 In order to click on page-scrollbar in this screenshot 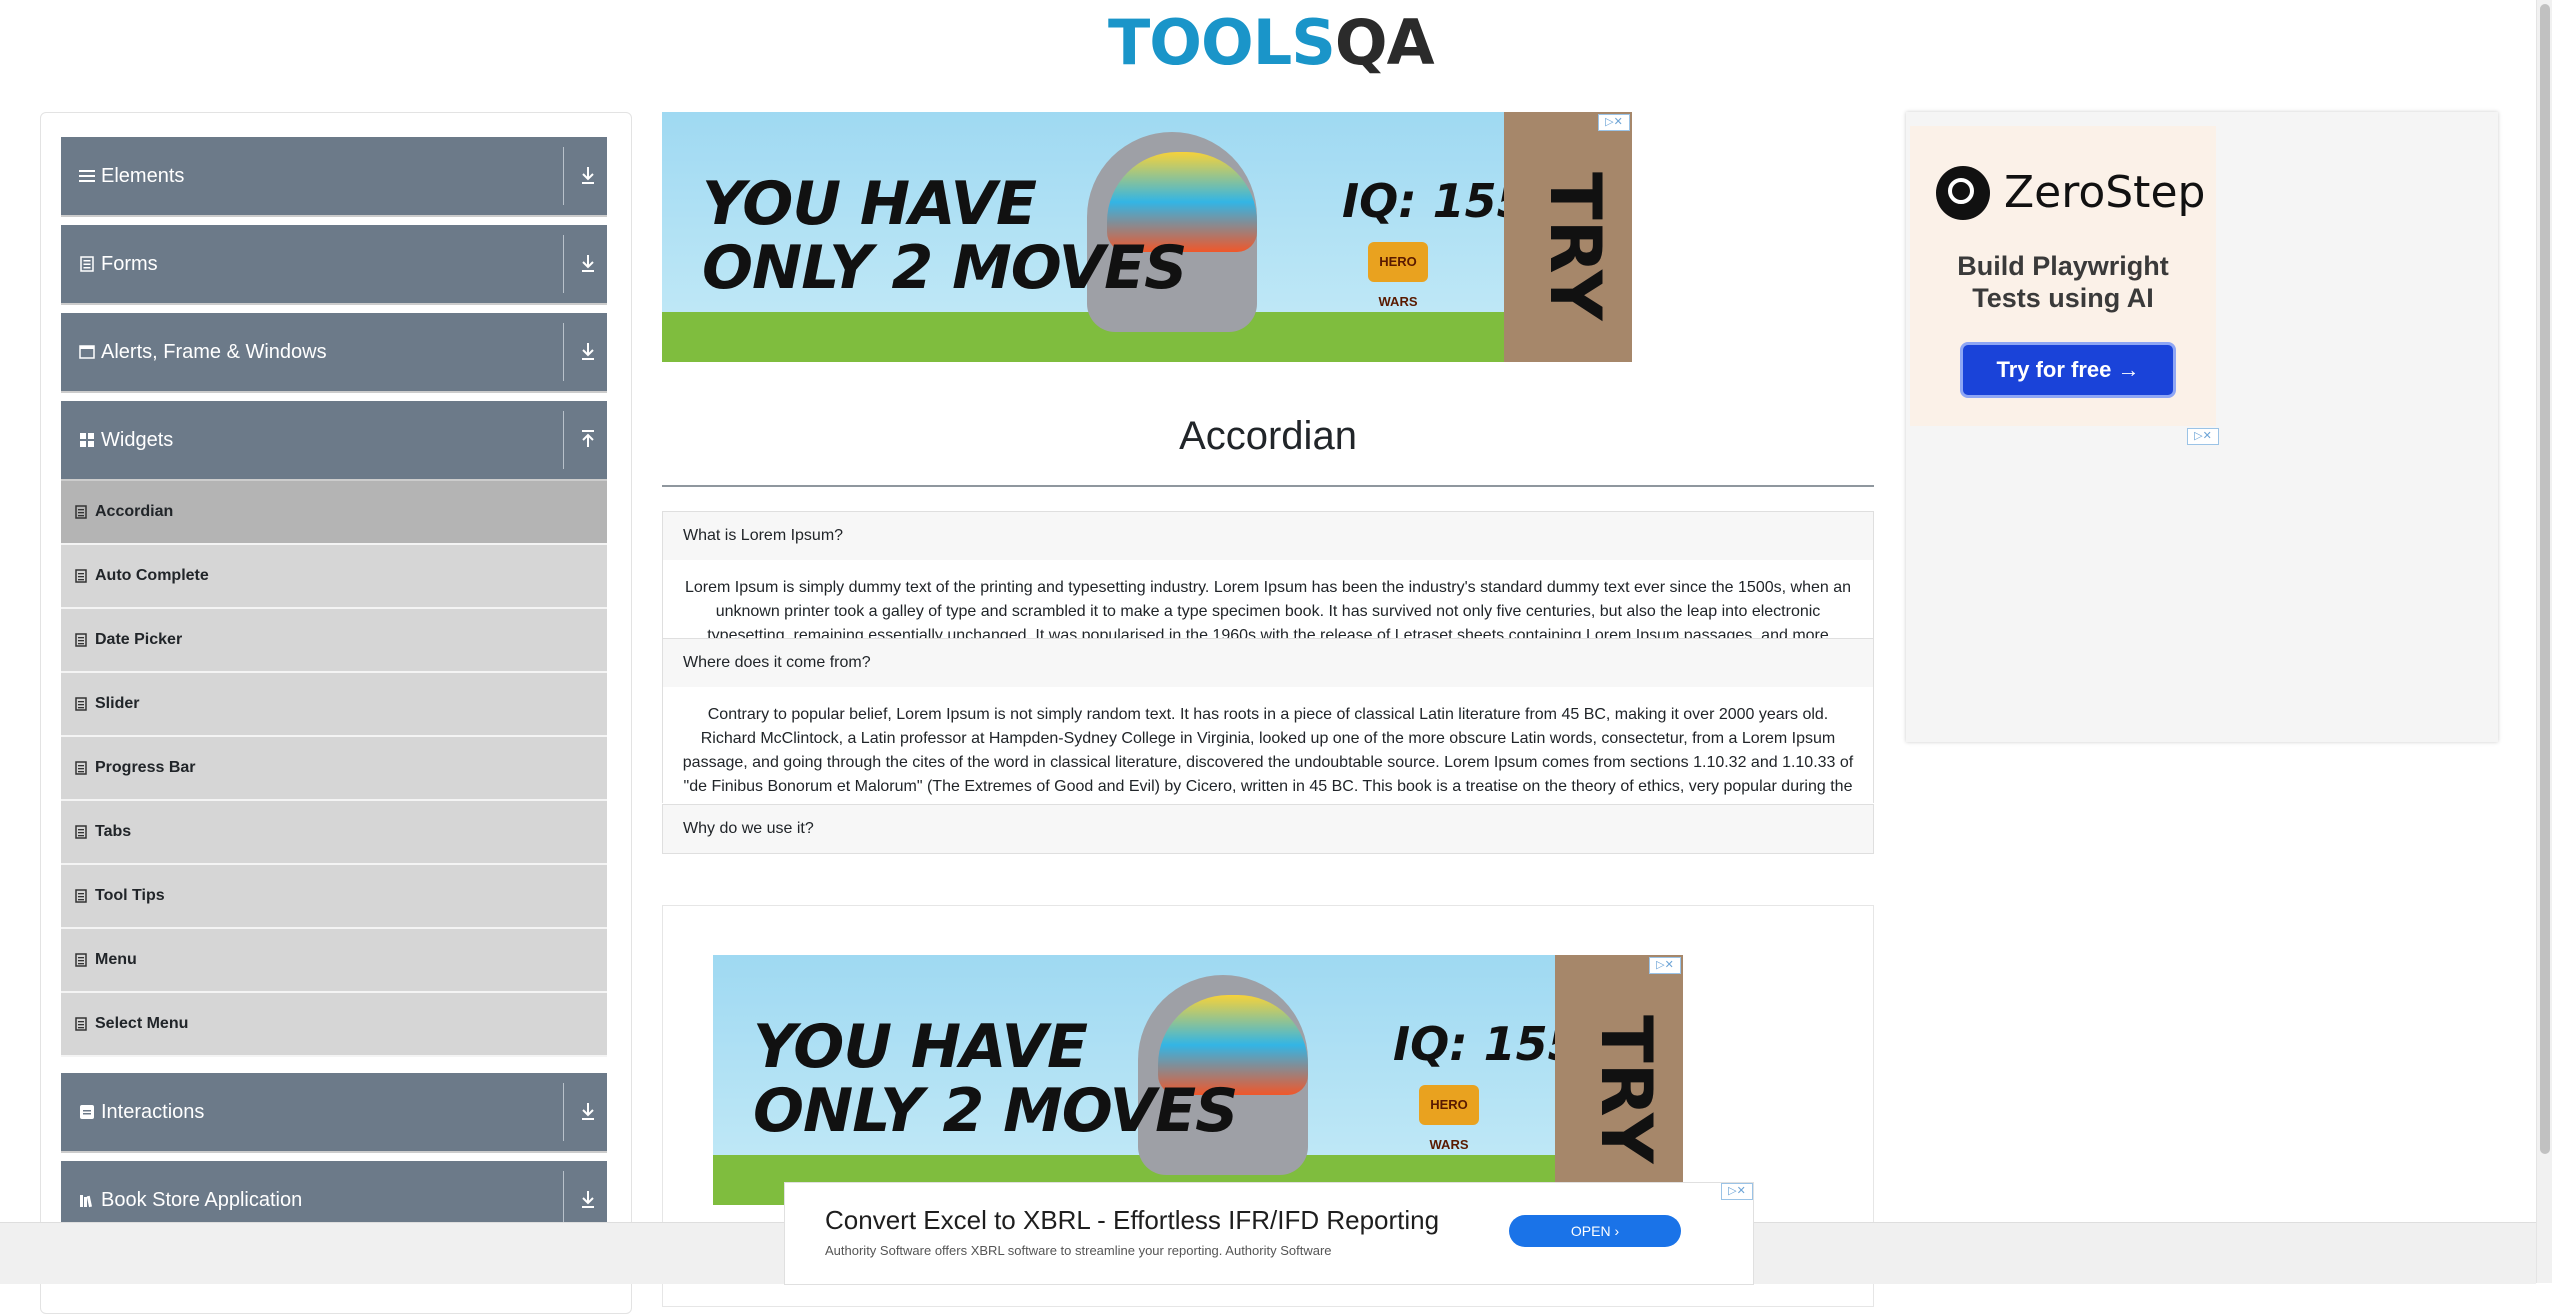, I will do `click(2544, 641)`.